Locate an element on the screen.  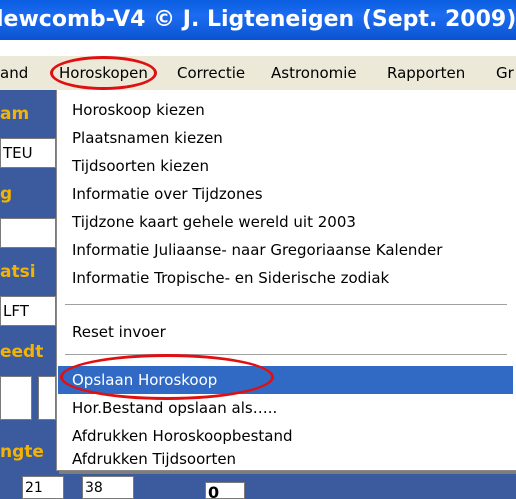
title-gap is located at coordinates (258, 48).